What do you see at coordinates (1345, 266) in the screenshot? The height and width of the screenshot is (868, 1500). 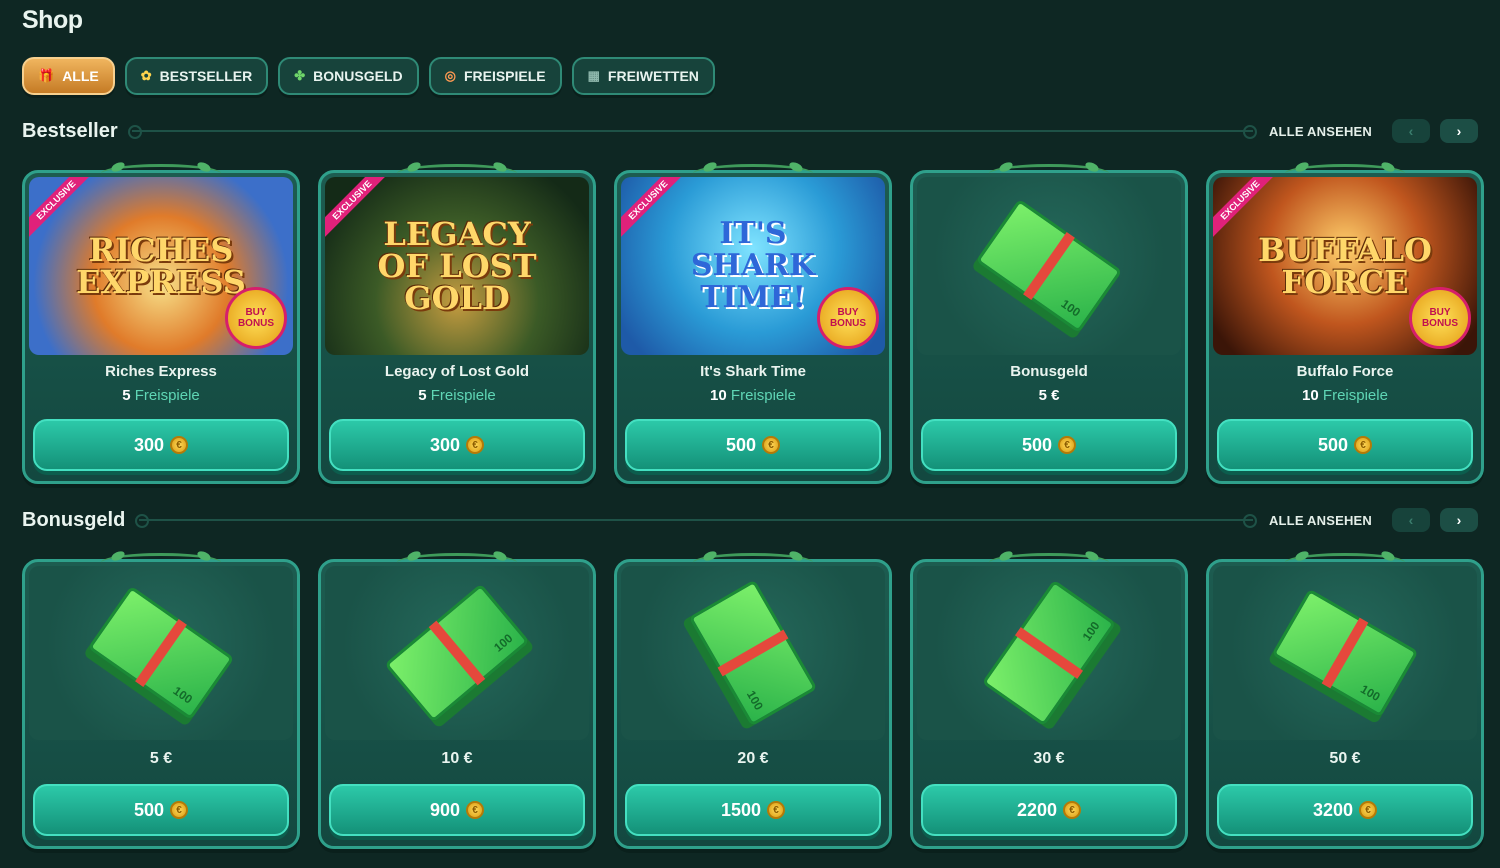 I see `game-thumbnail: EXCLUSIVE BUFFALO FORCE BUY BONUS` at bounding box center [1345, 266].